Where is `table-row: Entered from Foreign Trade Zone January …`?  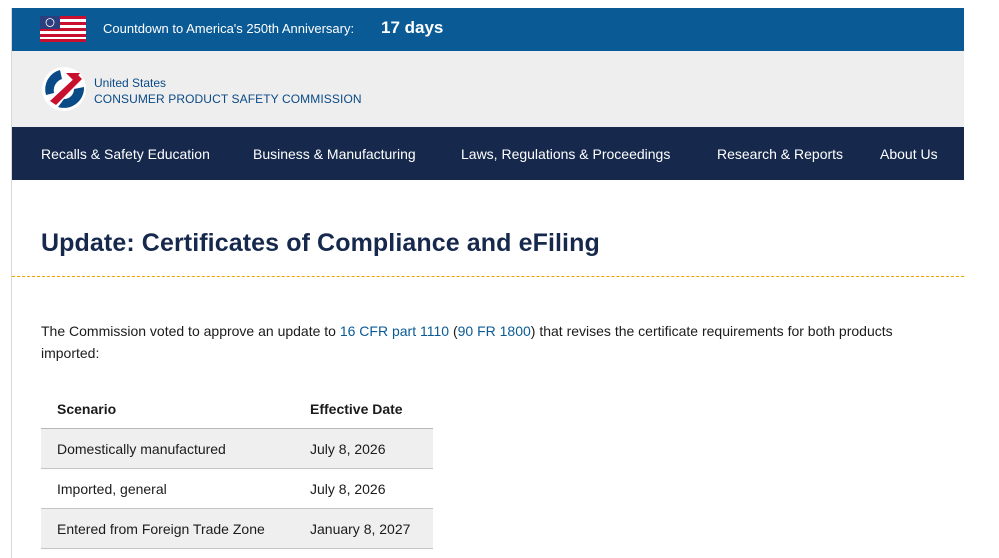
table-row: Entered from Foreign Trade Zone January … is located at coordinates (237, 528).